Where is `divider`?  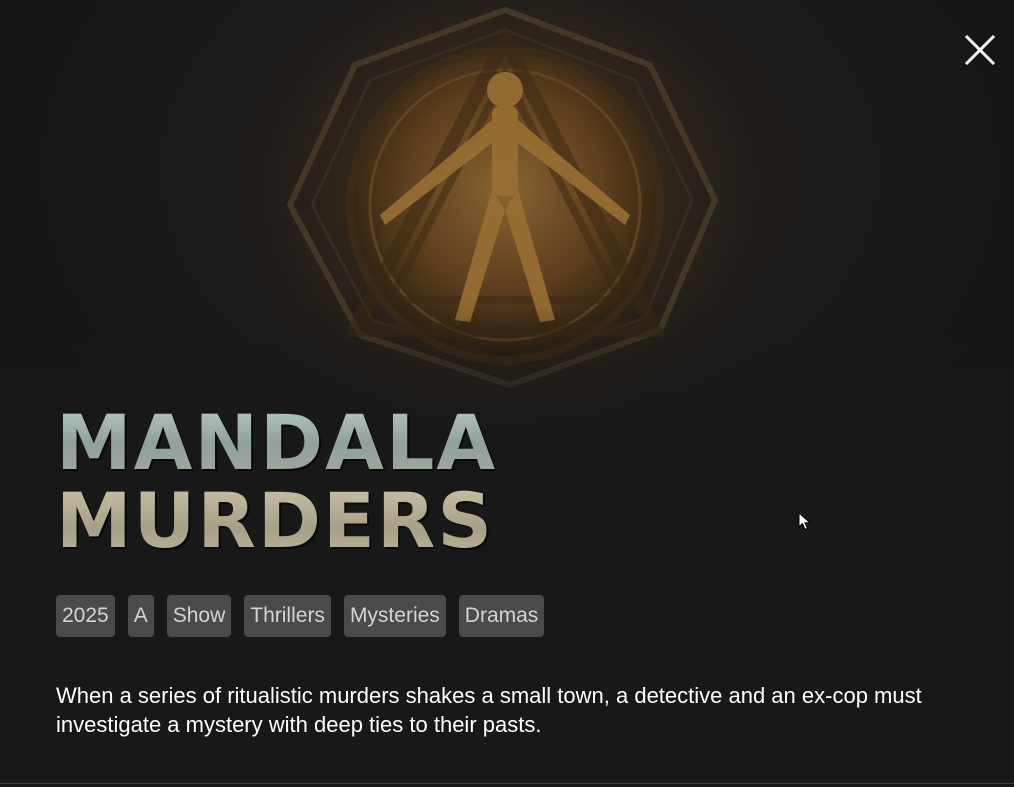 divider is located at coordinates (507, 783).